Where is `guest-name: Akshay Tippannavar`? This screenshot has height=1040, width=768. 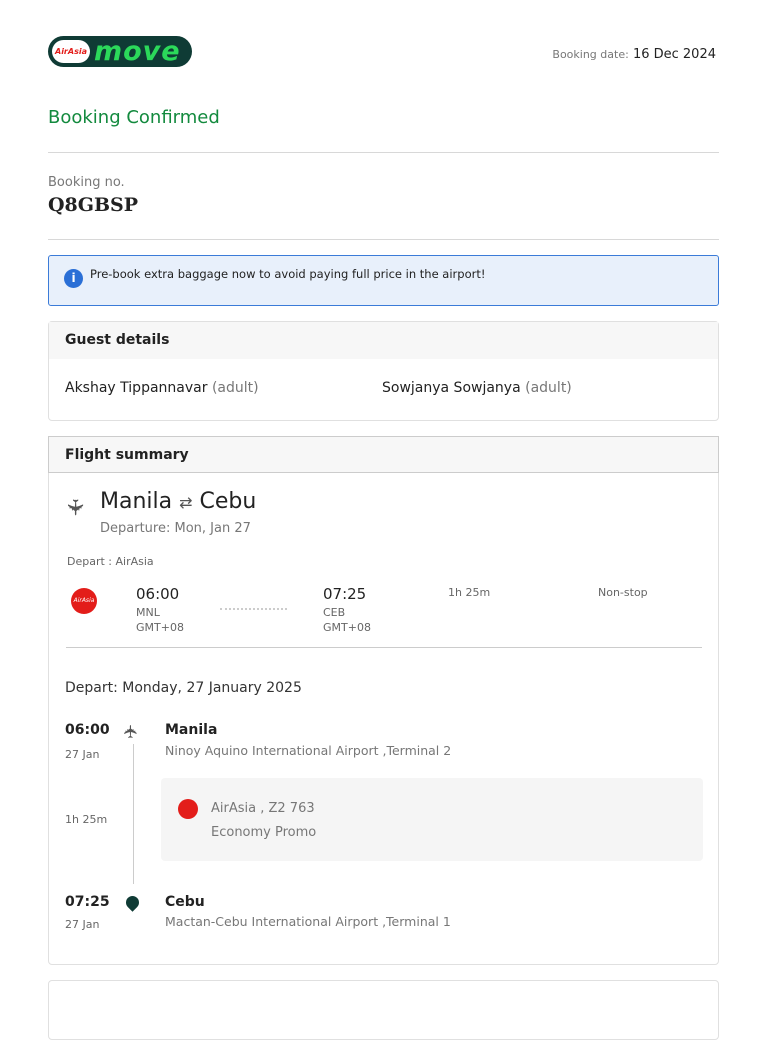
guest-name: Akshay Tippannavar is located at coordinates (136, 388).